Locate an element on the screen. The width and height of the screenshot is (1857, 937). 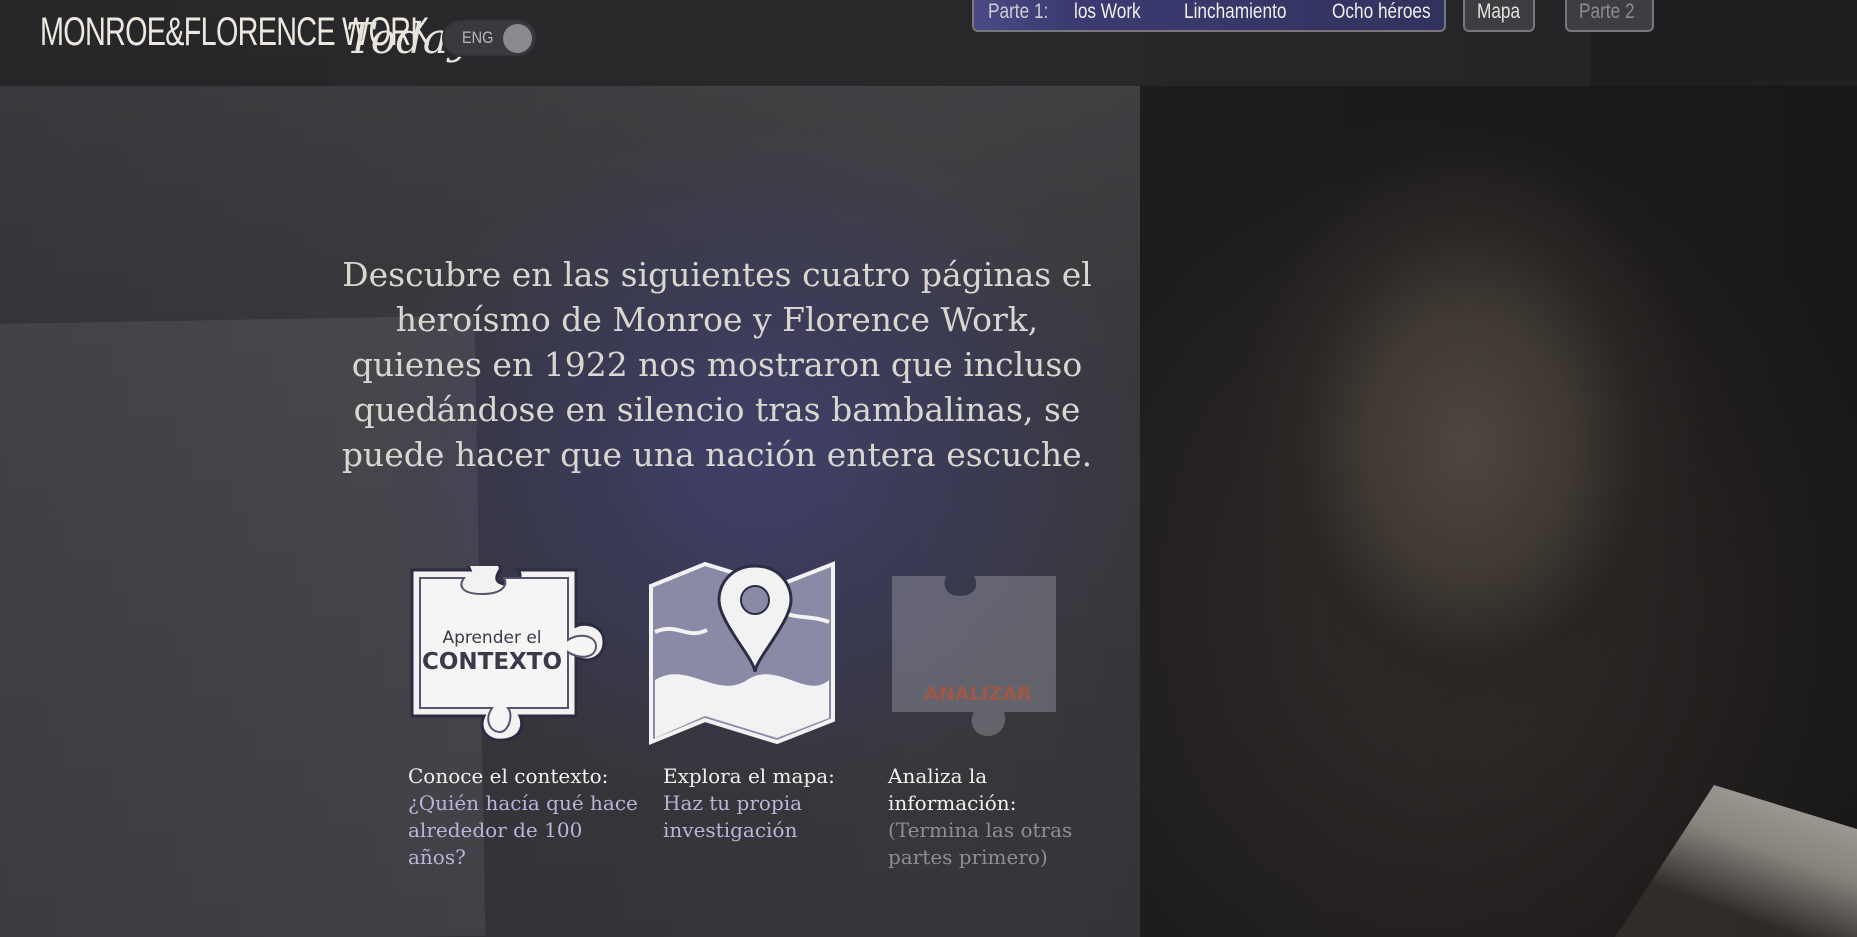
card-context-title: Conoce el contexto: is located at coordinates (508, 776).